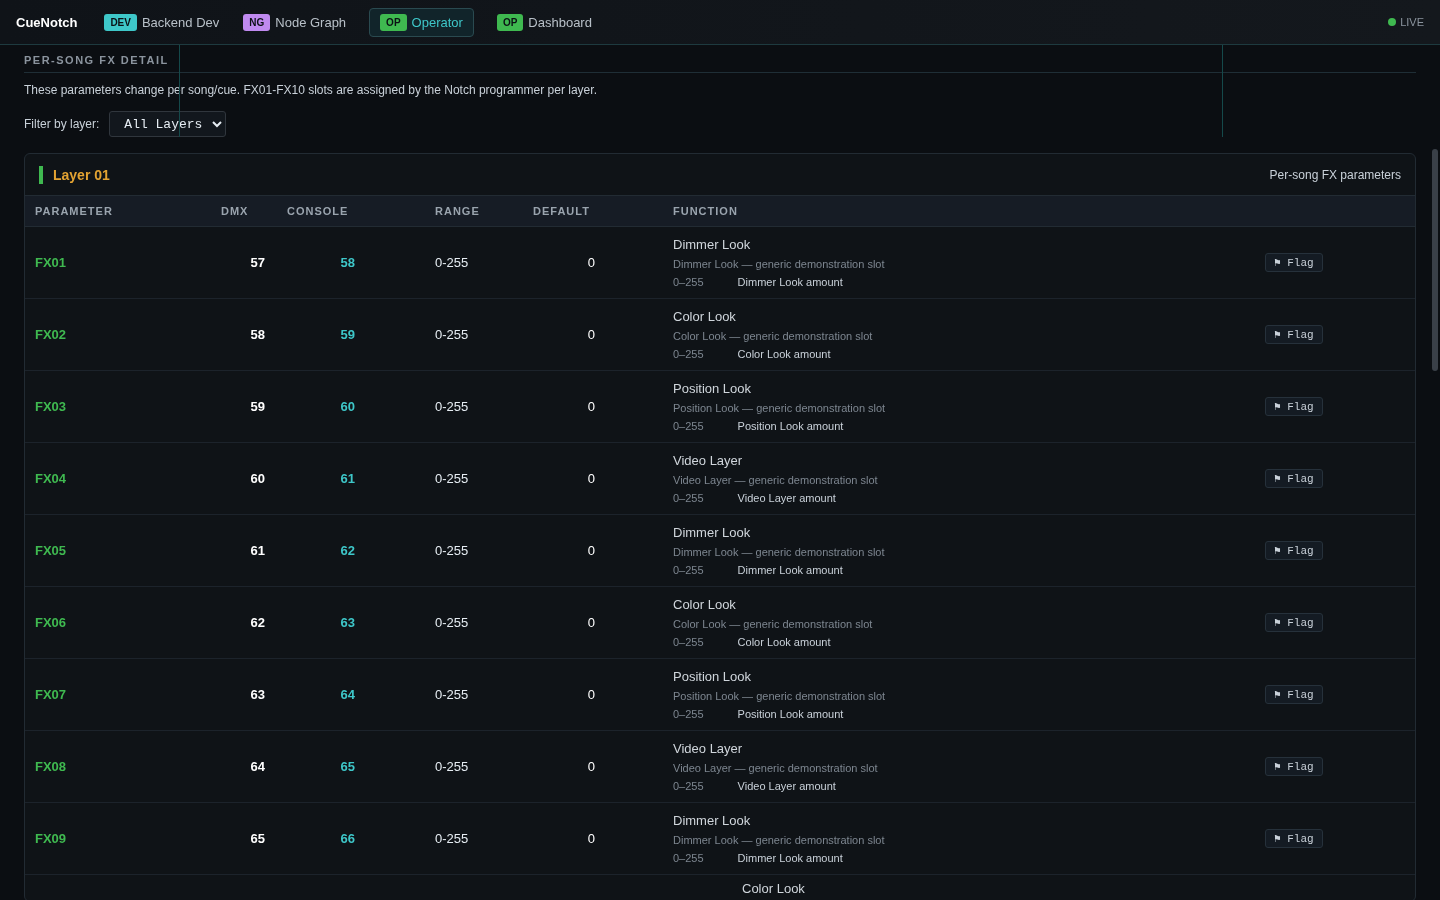  What do you see at coordinates (1392, 22) in the screenshot?
I see `live-status-icon` at bounding box center [1392, 22].